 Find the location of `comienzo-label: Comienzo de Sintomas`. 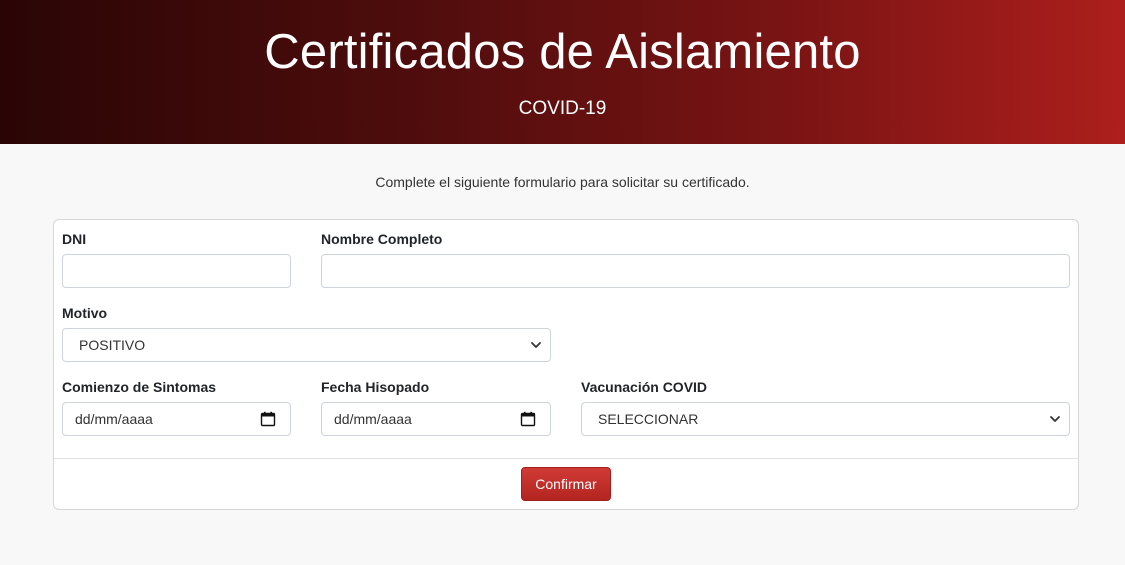

comienzo-label: Comienzo de Sintomas is located at coordinates (139, 387).